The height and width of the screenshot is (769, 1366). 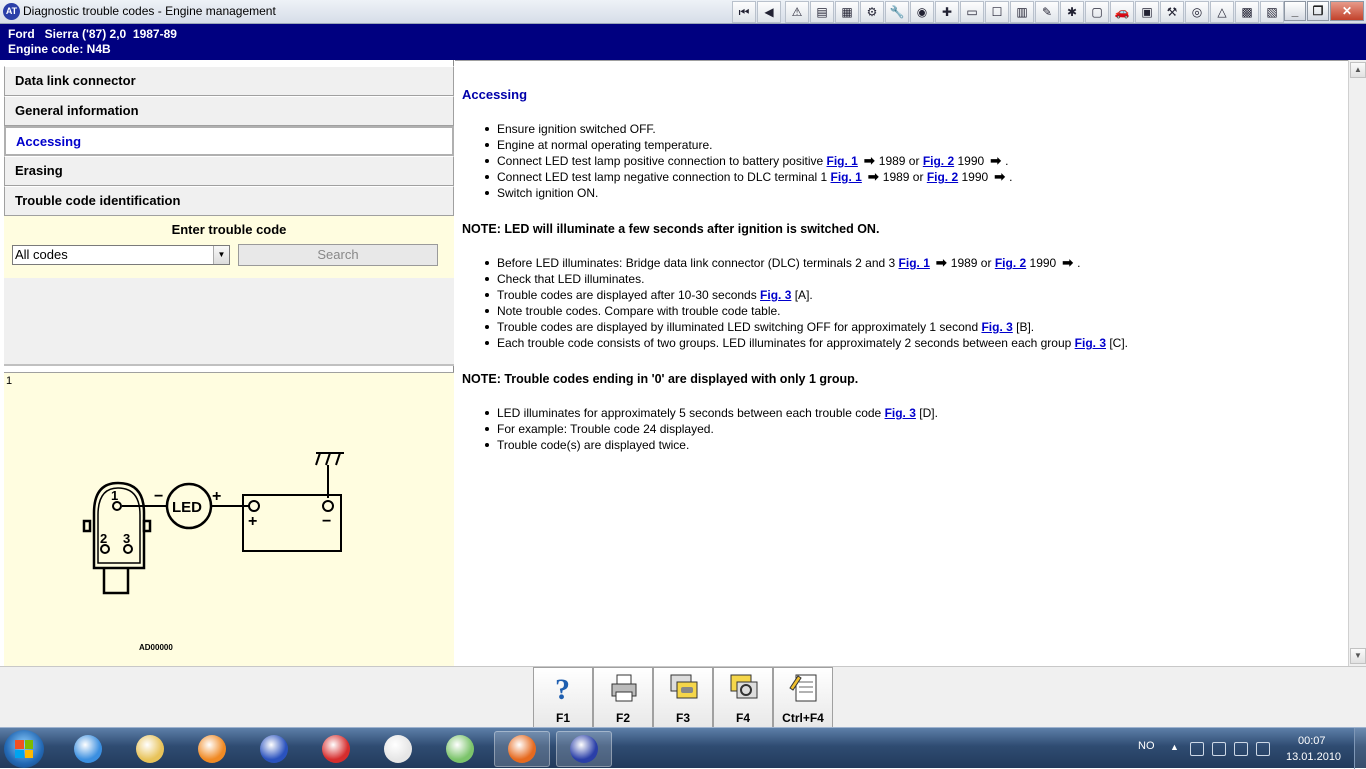 I want to click on content-heading: Accessing, so click(x=495, y=94).